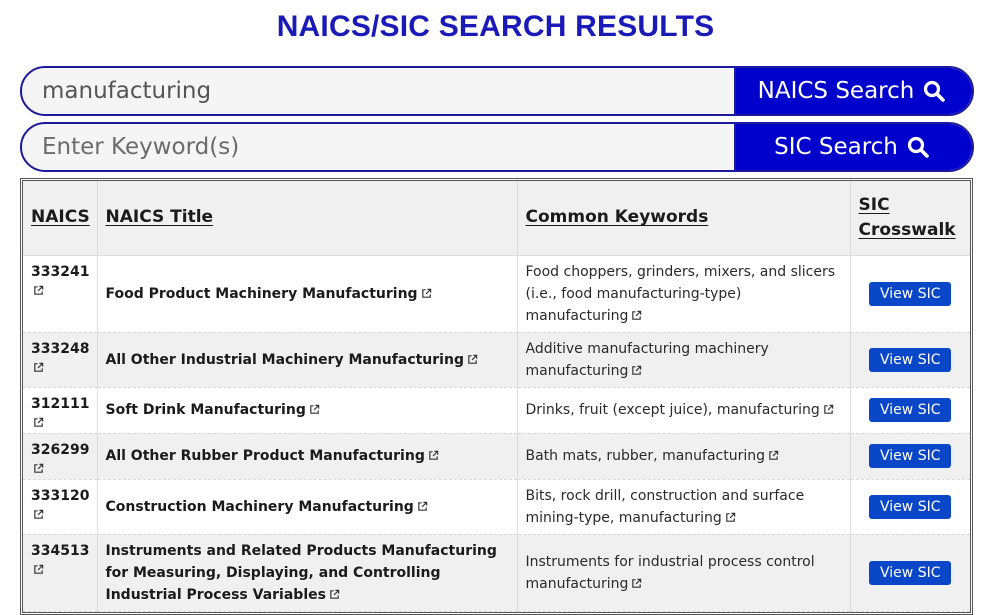 This screenshot has height=615, width=991. Describe the element at coordinates (60, 349) in the screenshot. I see `naics-code: 333248` at that location.